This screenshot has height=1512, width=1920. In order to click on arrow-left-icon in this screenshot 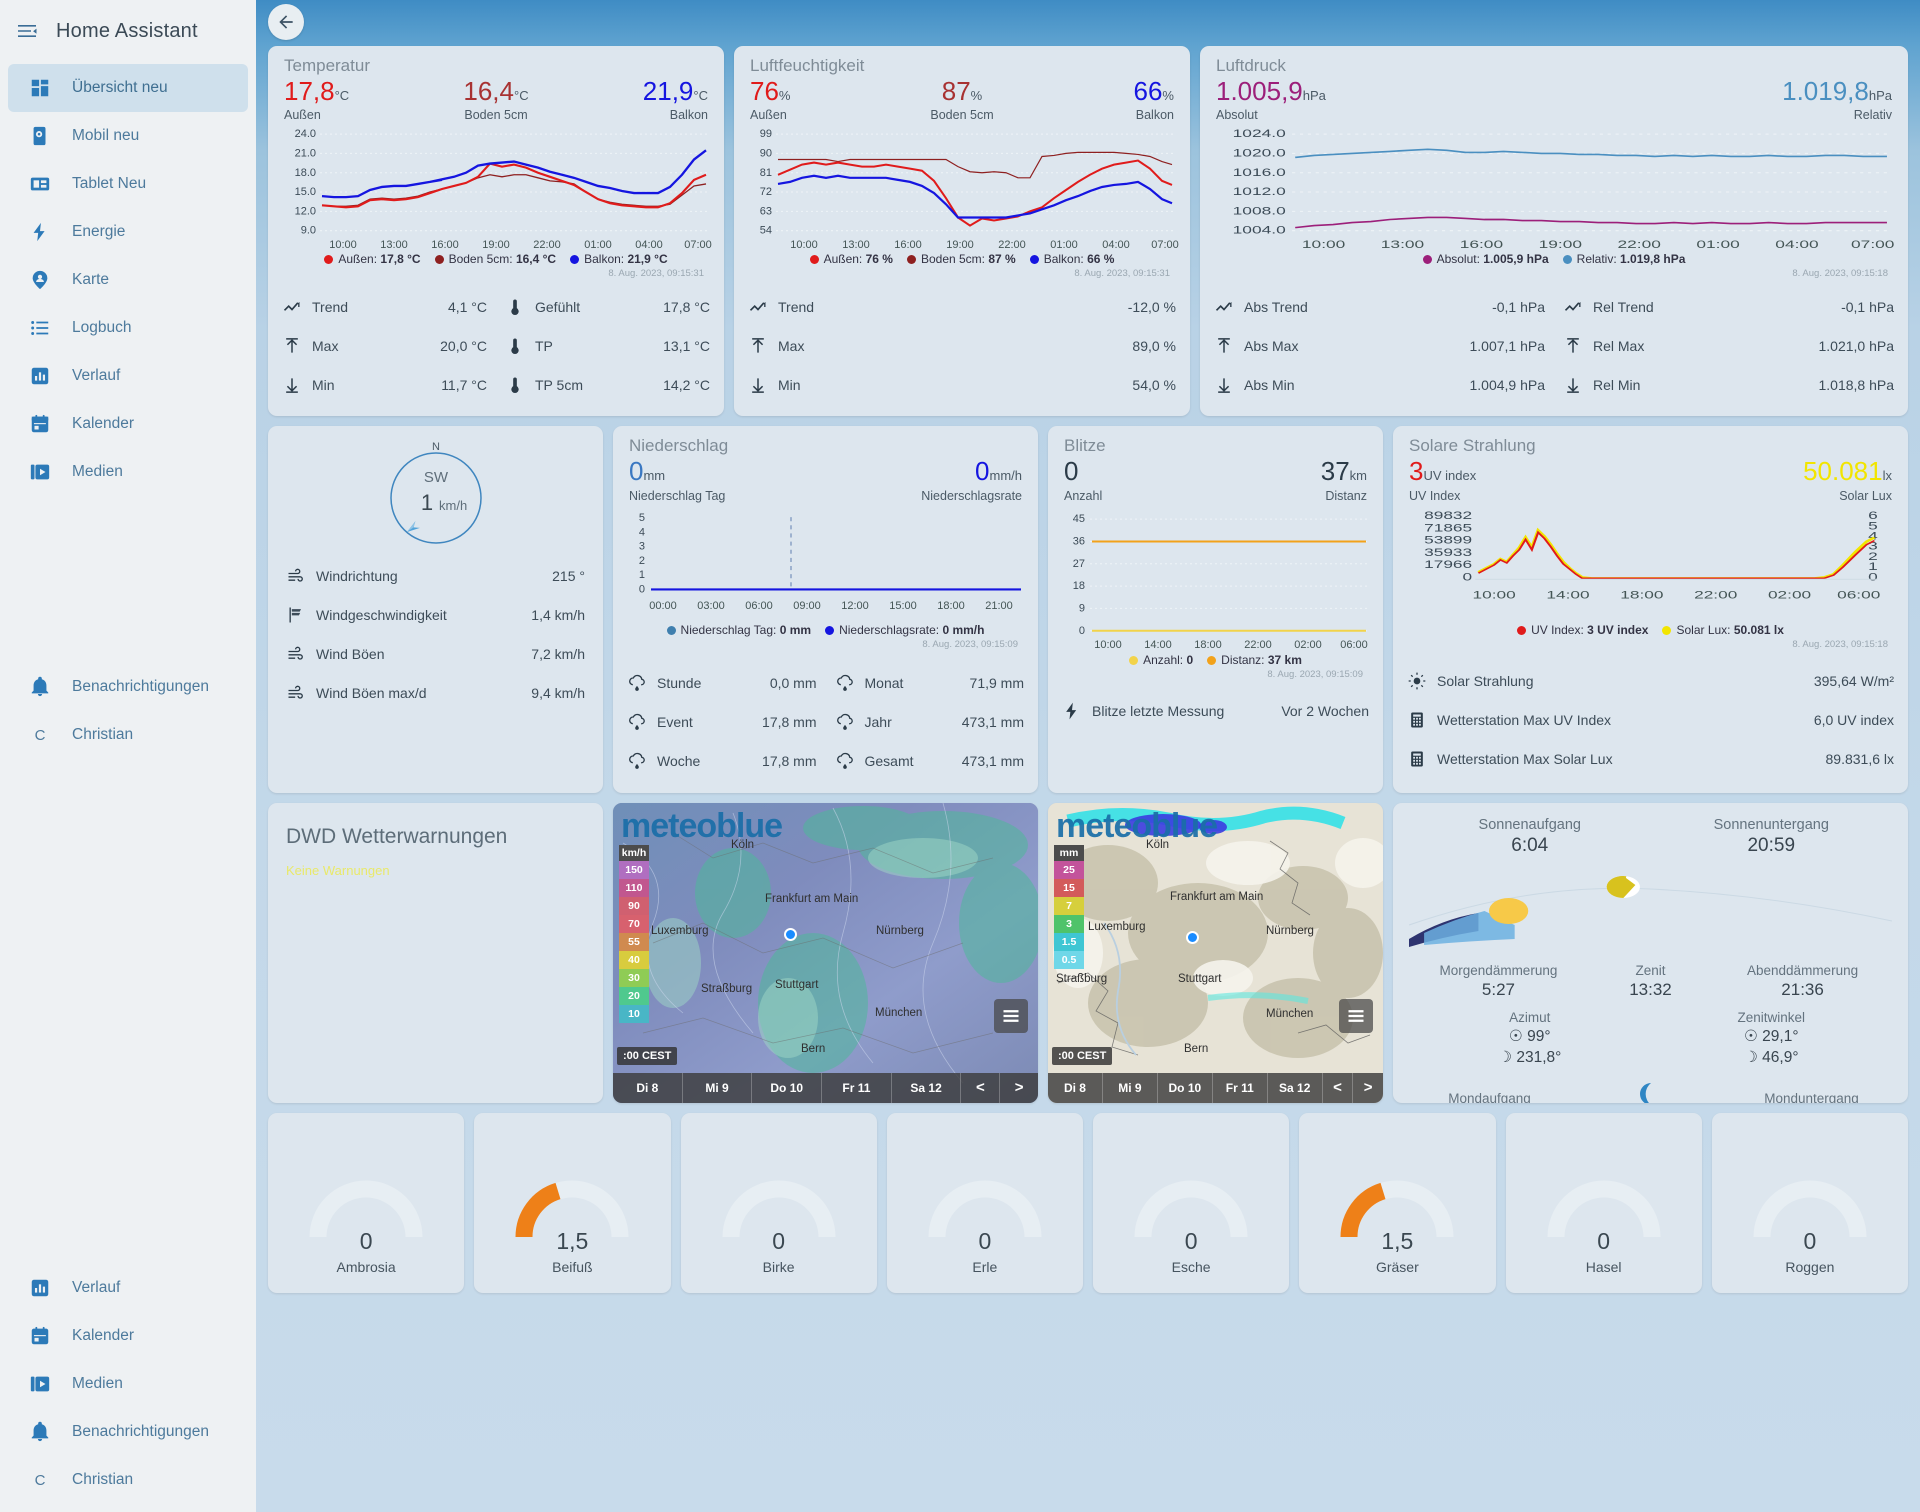, I will do `click(286, 22)`.